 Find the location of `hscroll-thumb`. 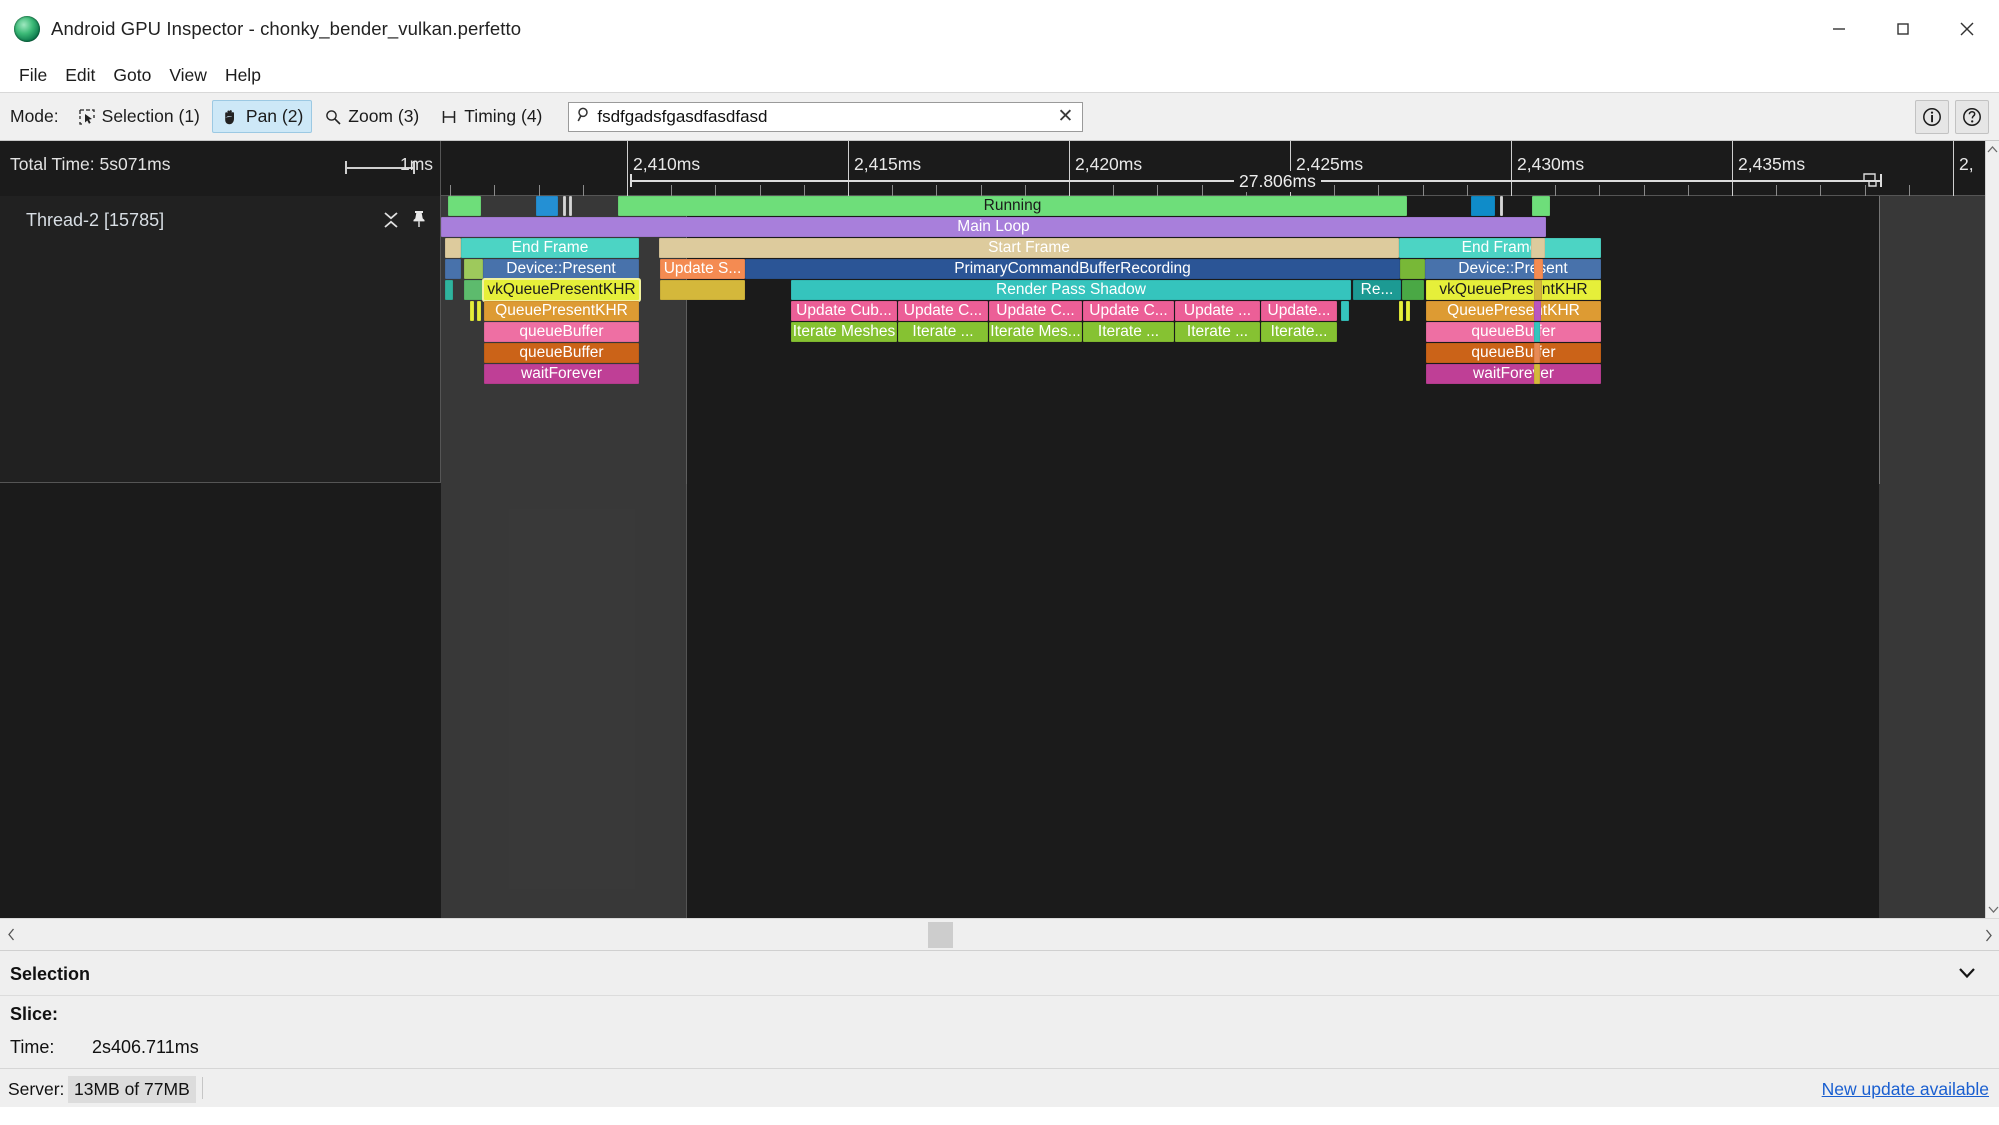

hscroll-thumb is located at coordinates (940, 935).